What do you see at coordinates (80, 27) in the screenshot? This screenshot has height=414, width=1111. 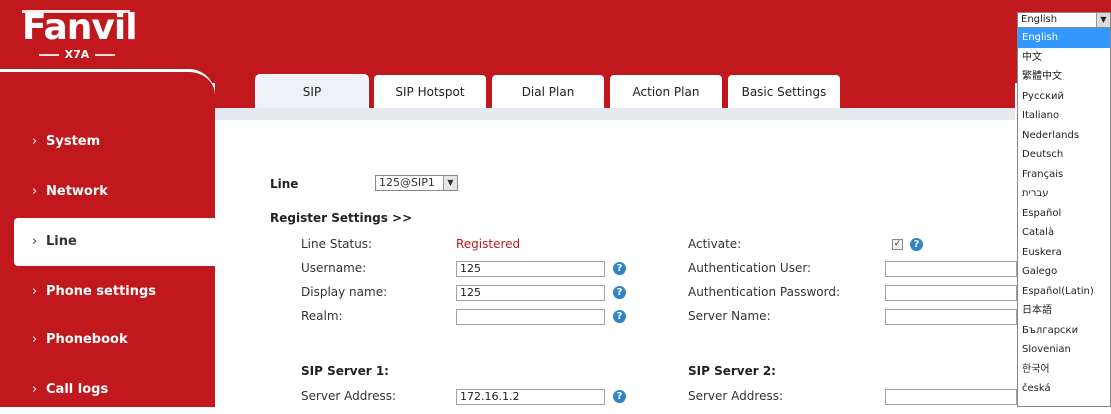 I see `logo-wordmark: Fanvil` at bounding box center [80, 27].